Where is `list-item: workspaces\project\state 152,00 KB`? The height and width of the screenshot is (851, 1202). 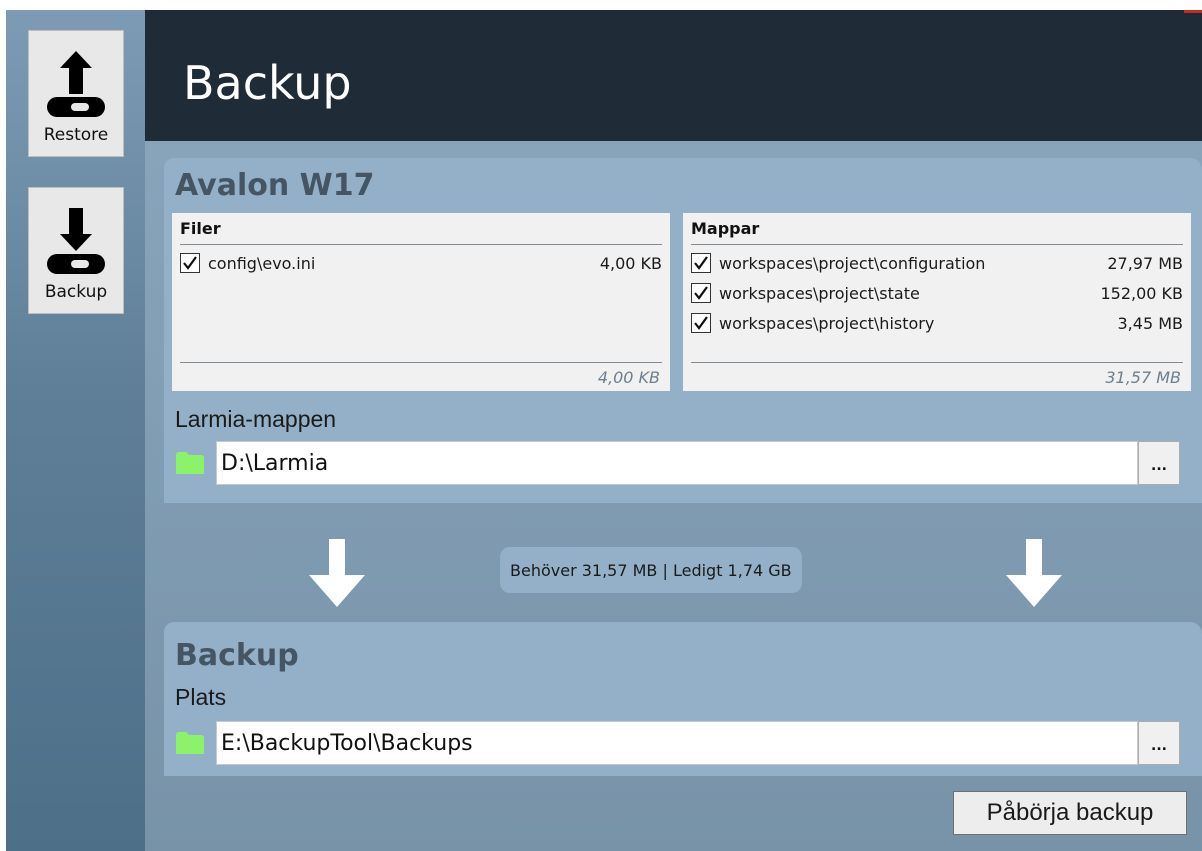 list-item: workspaces\project\state 152,00 KB is located at coordinates (937, 293).